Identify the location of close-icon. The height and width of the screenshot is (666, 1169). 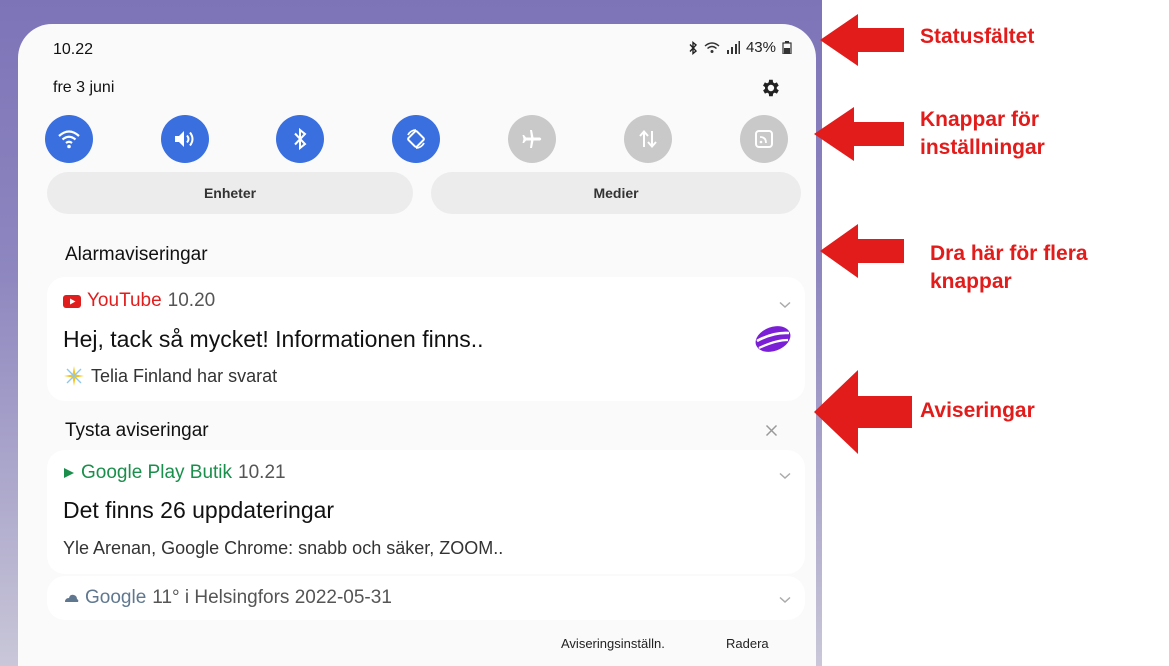
(771, 430).